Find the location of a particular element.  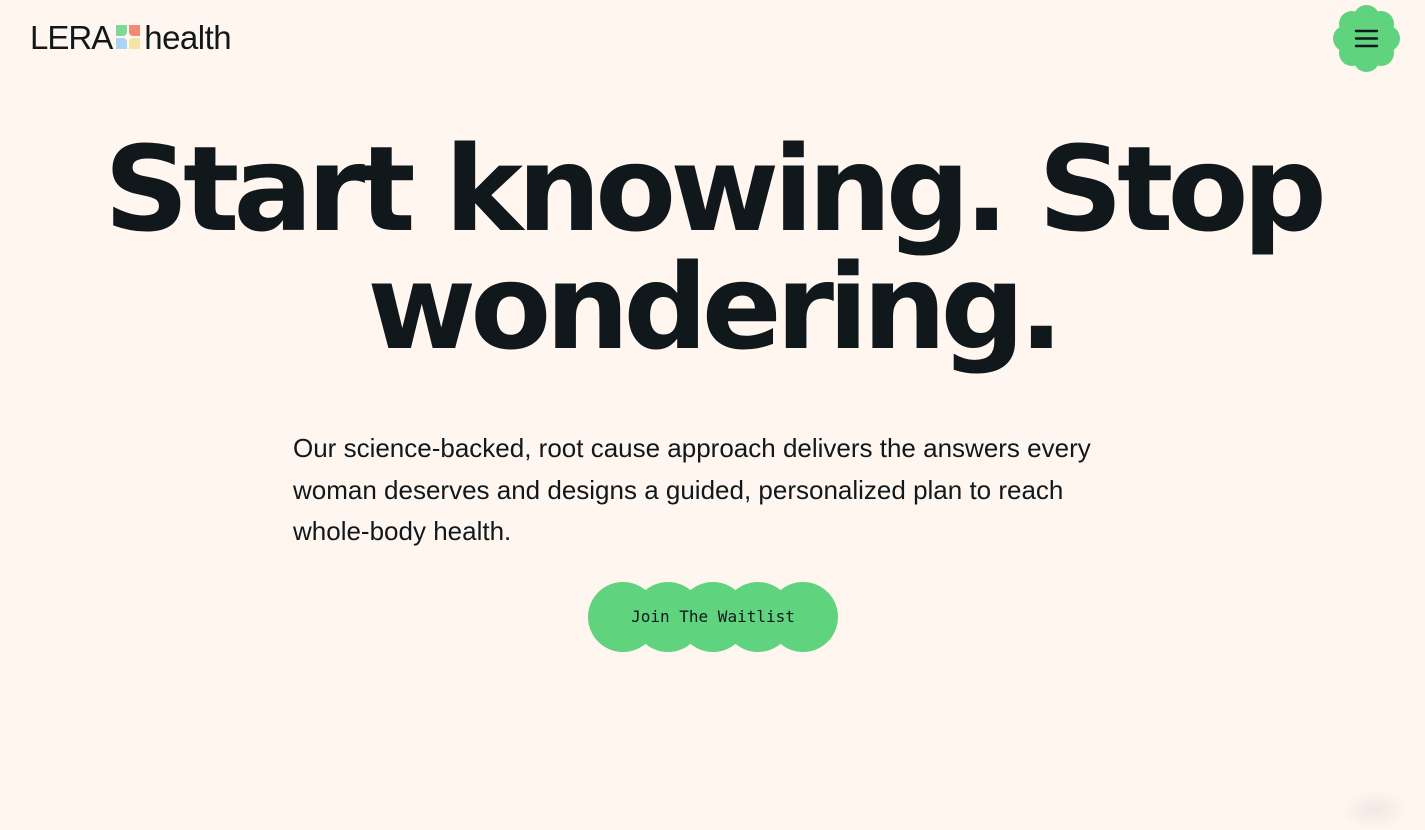

menu-button is located at coordinates (1366, 38).